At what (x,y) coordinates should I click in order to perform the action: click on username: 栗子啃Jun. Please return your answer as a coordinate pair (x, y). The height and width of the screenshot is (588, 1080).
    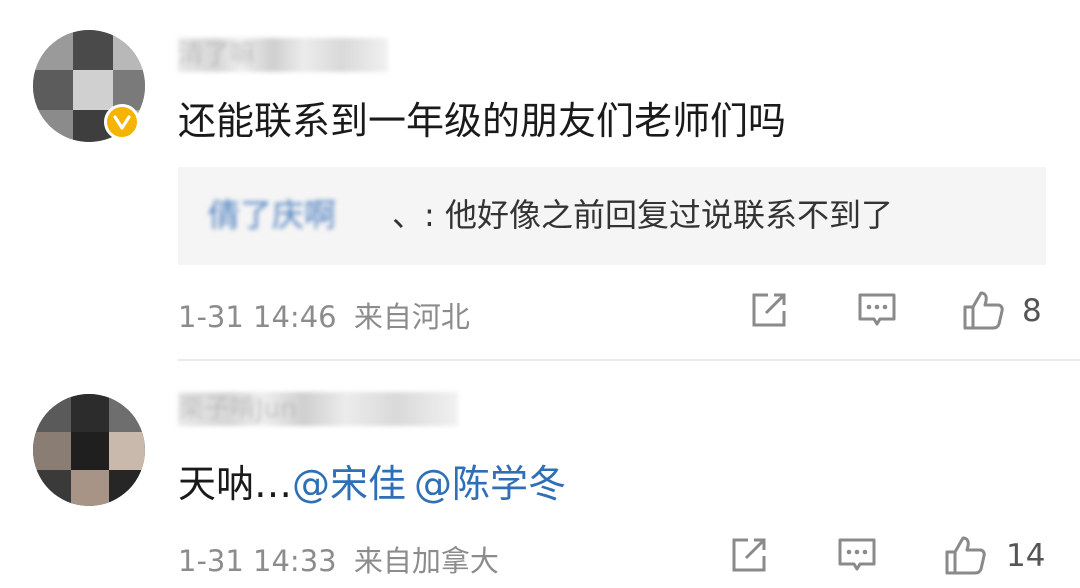
    Looking at the image, I should click on (318, 409).